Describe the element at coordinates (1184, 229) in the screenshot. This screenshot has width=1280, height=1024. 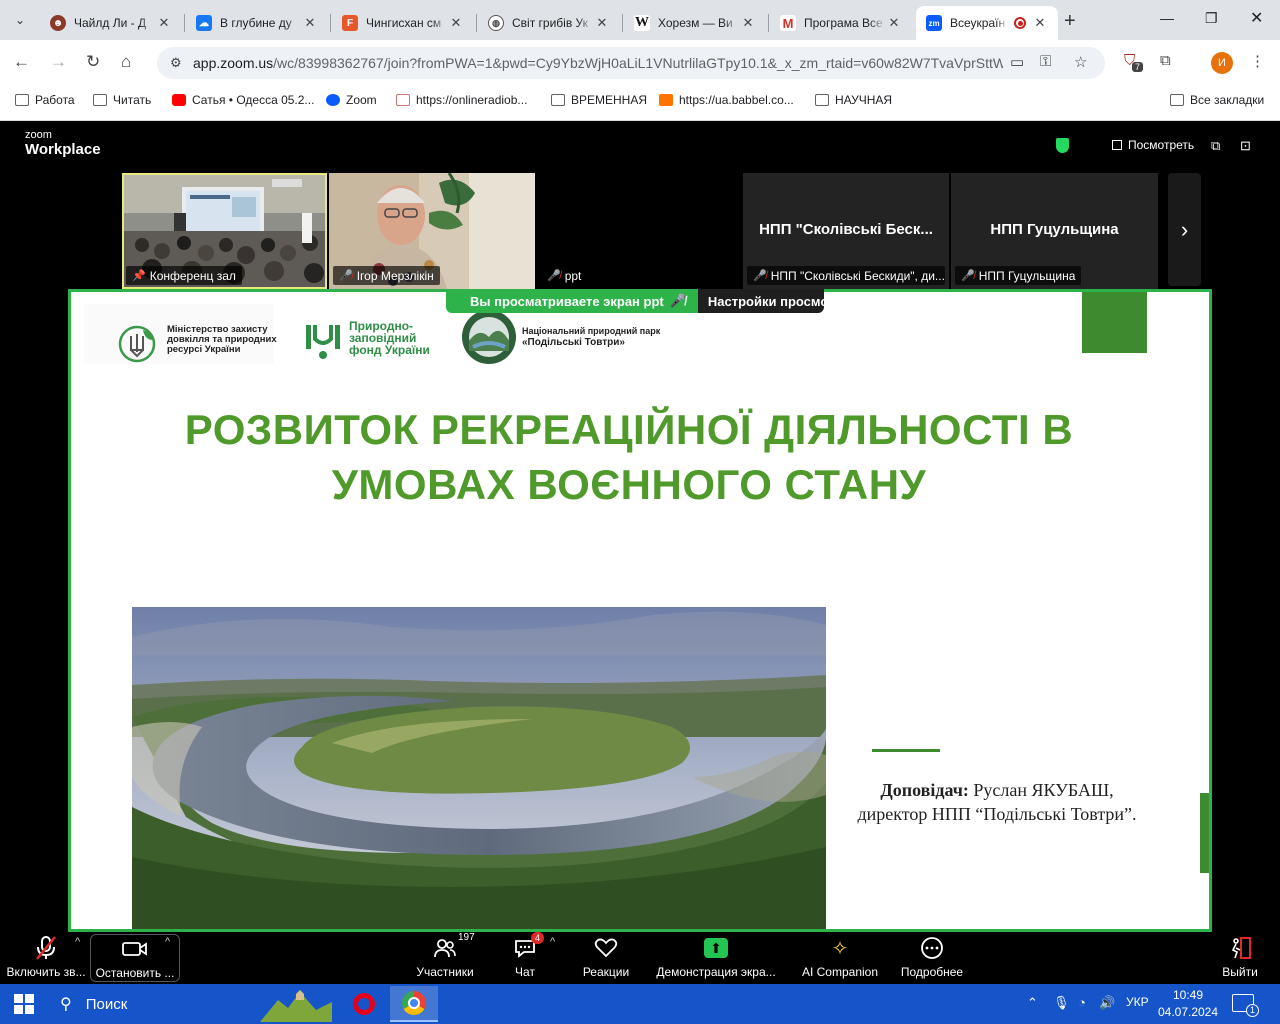
I see `gallery-next-arrow-icon: ›` at that location.